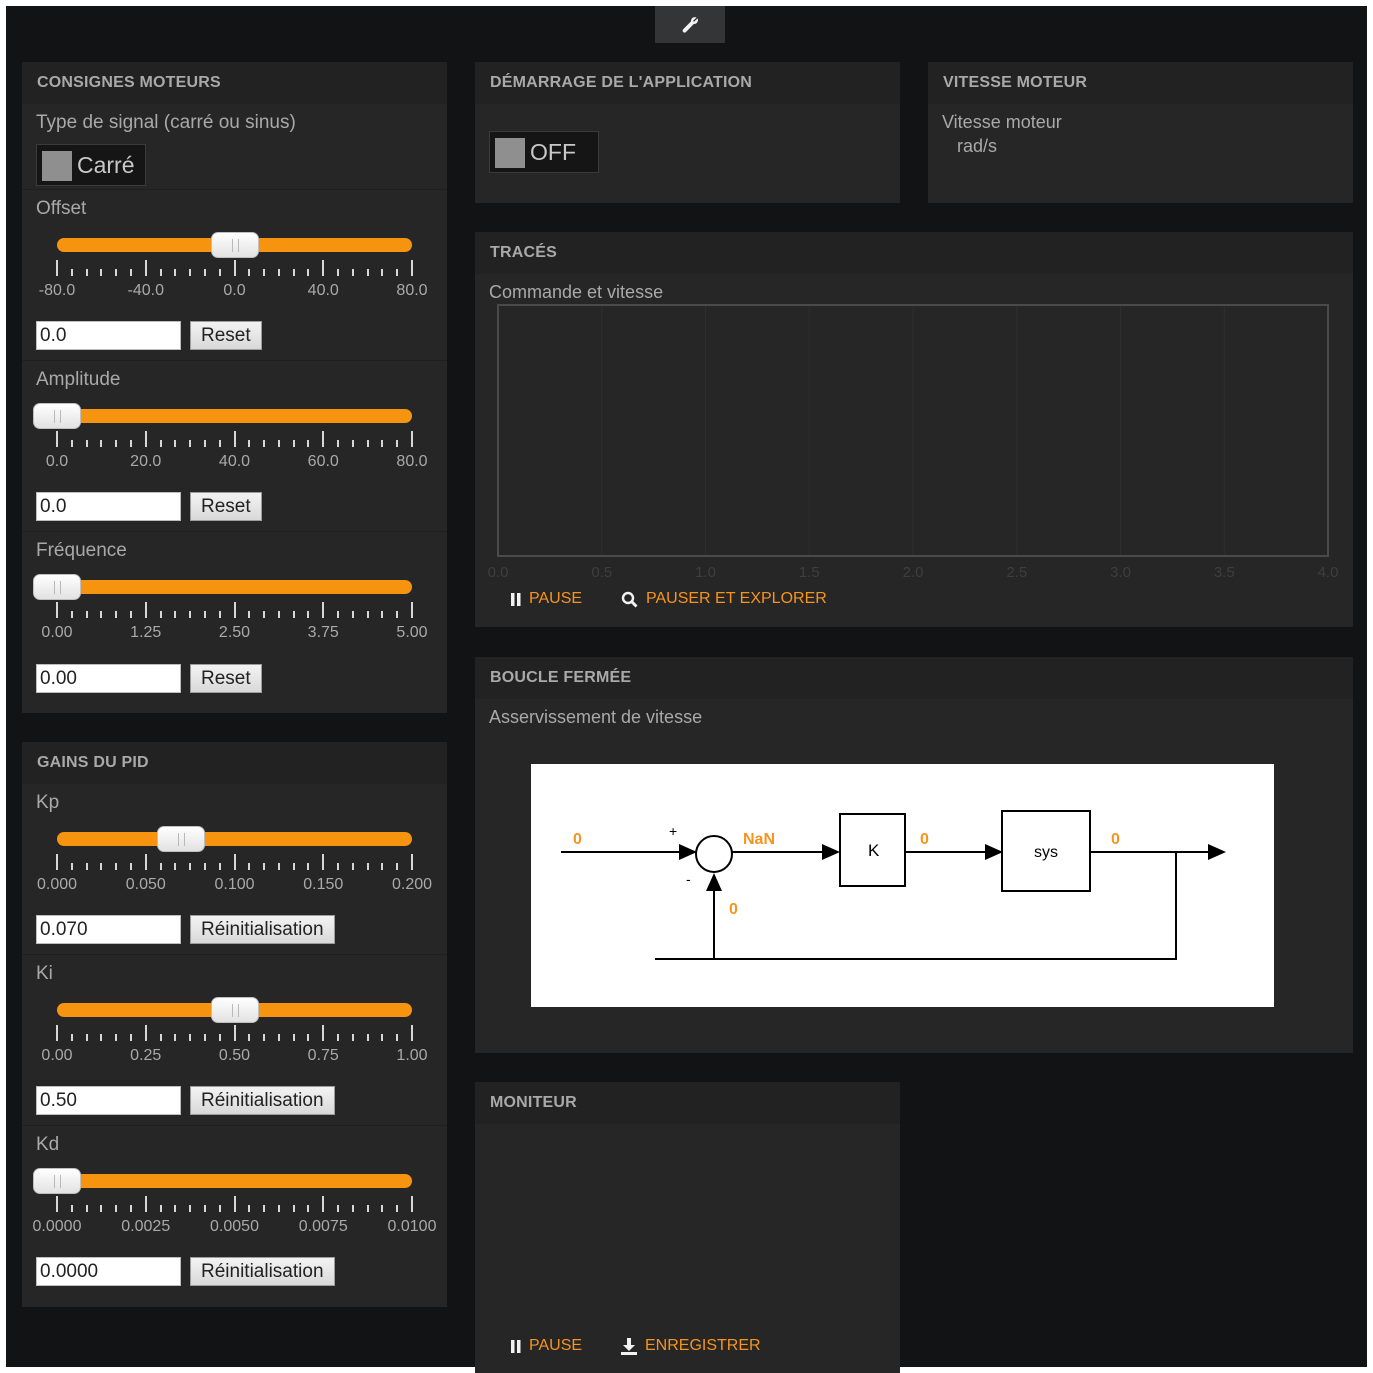  What do you see at coordinates (226, 506) in the screenshot?
I see `amplitude-reset-button: Reset` at bounding box center [226, 506].